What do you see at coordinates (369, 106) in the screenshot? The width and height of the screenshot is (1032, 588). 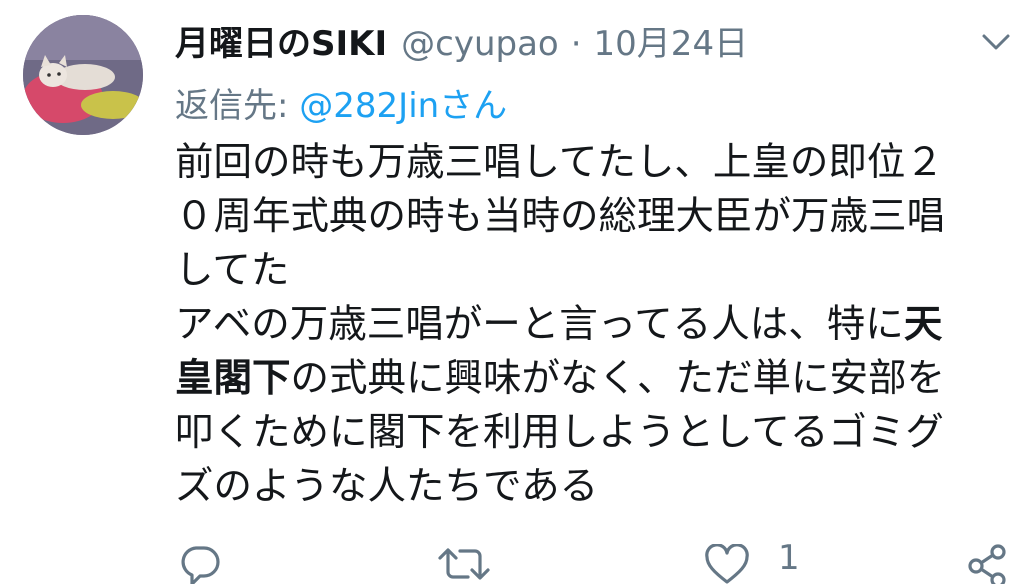 I see `reply-mention-link: @282Jin` at bounding box center [369, 106].